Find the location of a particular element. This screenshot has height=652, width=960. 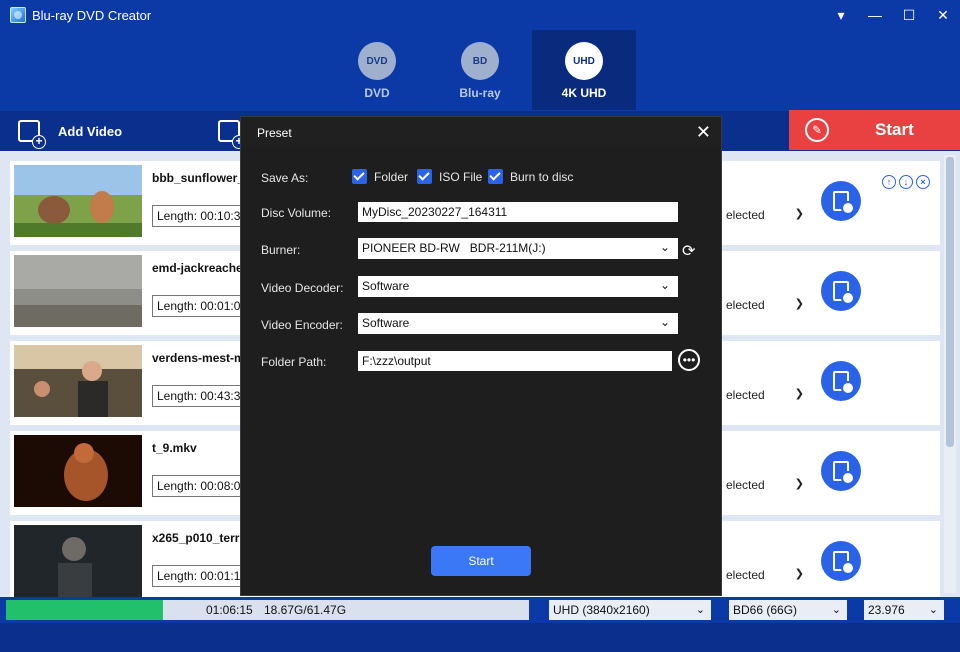

tab-dvd: DVD DVD is located at coordinates (377, 70).